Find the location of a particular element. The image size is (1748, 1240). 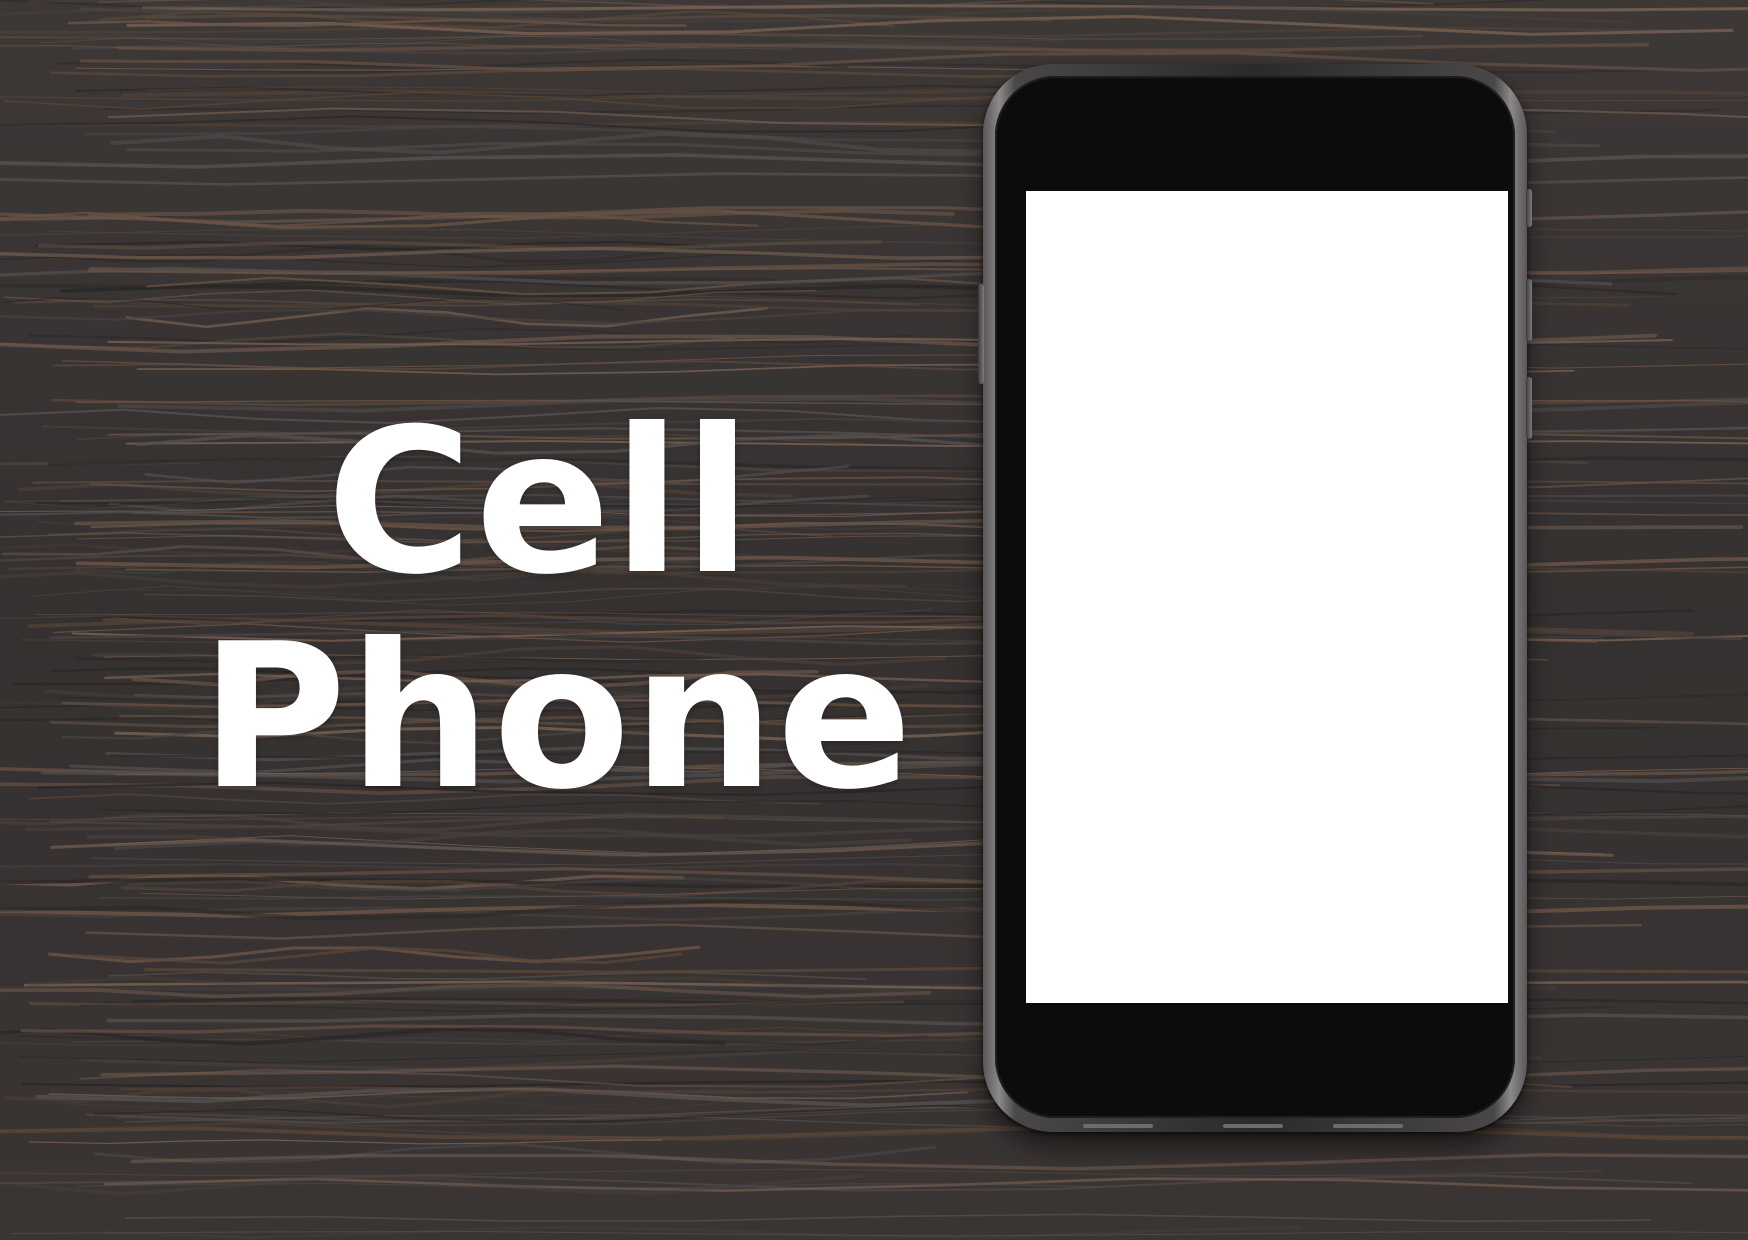

volume-down-button is located at coordinates (1529, 310).